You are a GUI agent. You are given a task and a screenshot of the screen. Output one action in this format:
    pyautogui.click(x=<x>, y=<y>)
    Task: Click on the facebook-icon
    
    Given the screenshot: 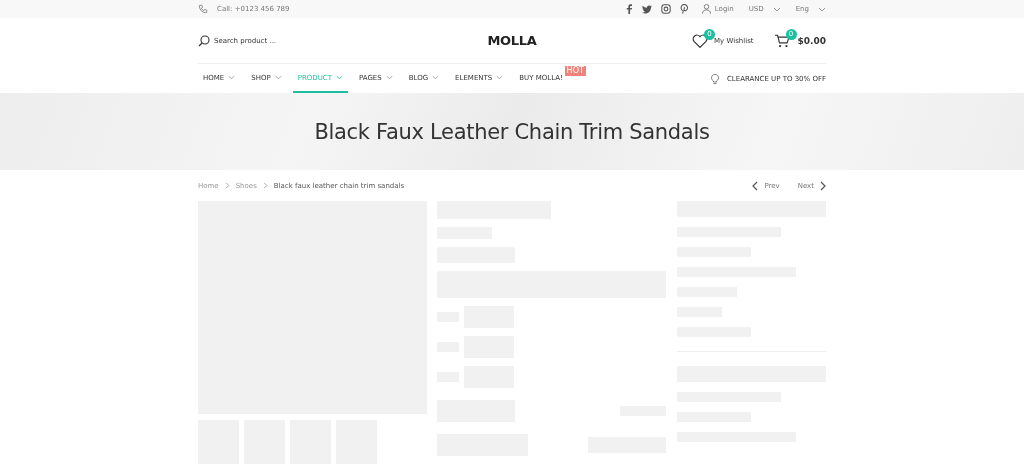 What is the action you would take?
    pyautogui.click(x=629, y=9)
    